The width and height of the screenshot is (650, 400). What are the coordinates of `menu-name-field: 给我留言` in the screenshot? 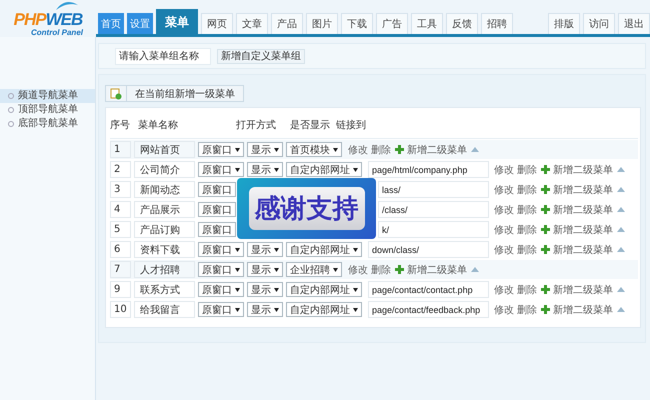 It's located at (164, 309).